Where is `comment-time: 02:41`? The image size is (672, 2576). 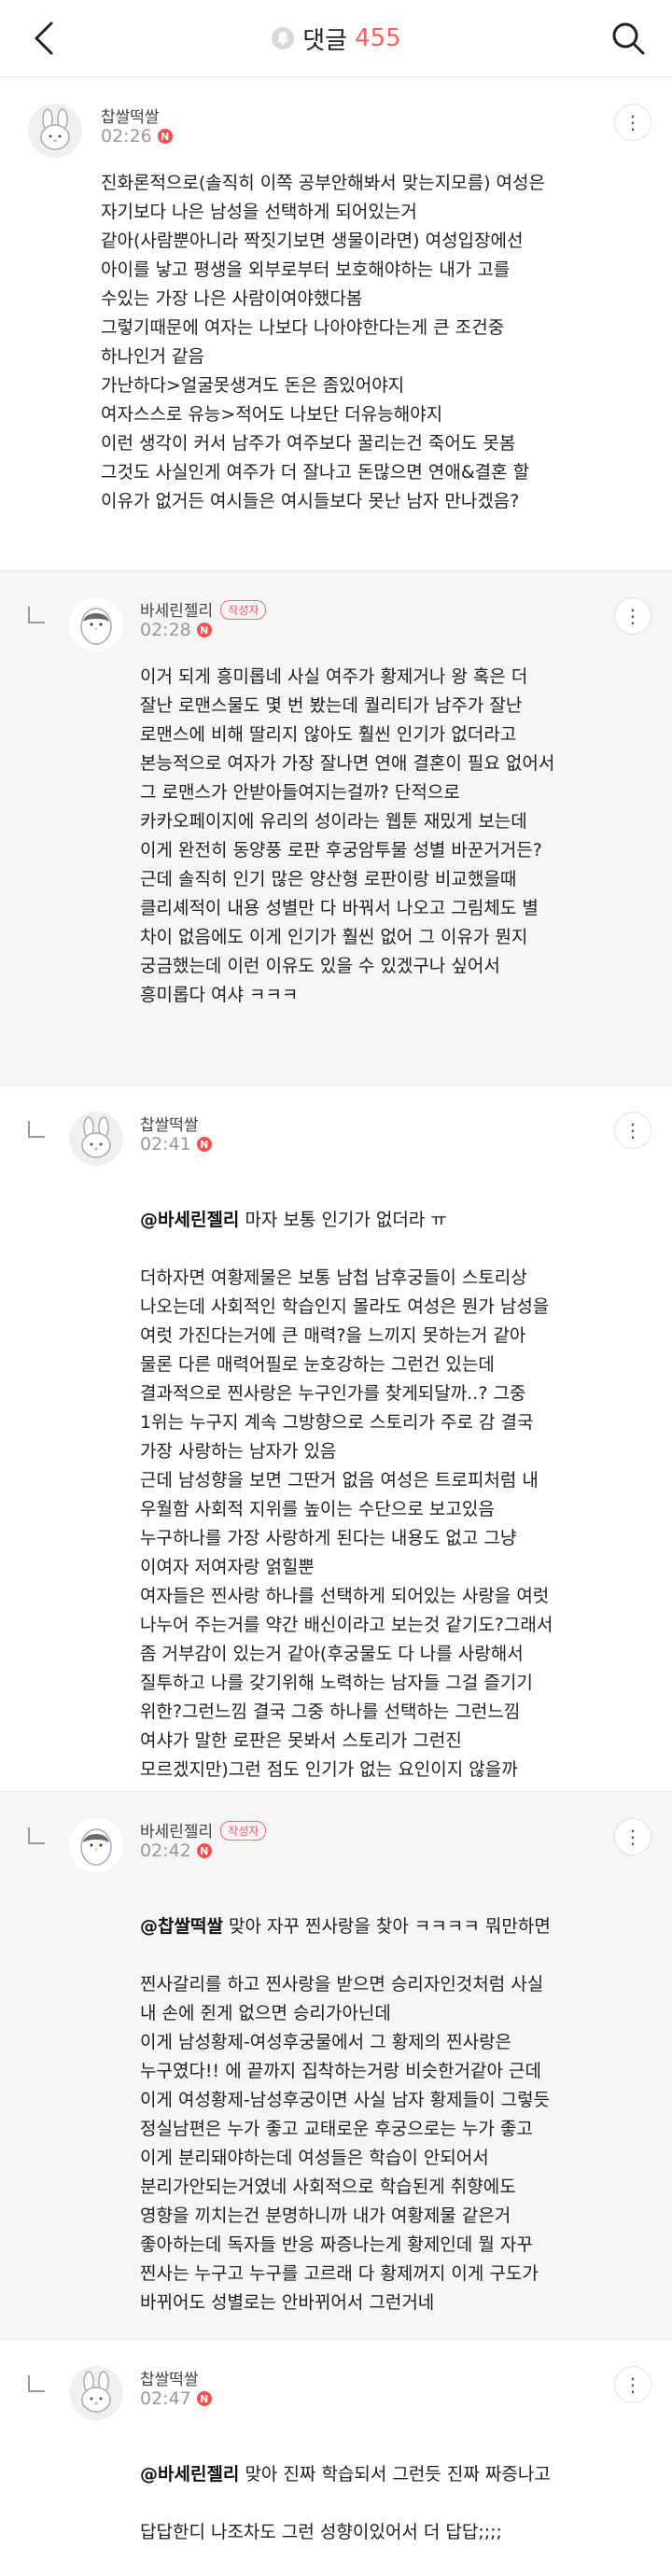 comment-time: 02:41 is located at coordinates (165, 1144).